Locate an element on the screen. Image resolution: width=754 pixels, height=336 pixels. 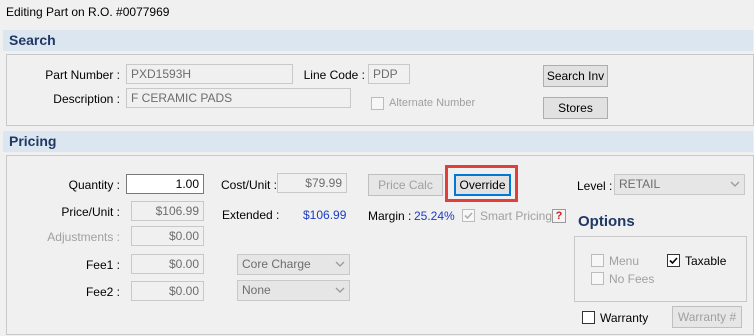
warranty-number-button: Warranty # is located at coordinates (707, 317).